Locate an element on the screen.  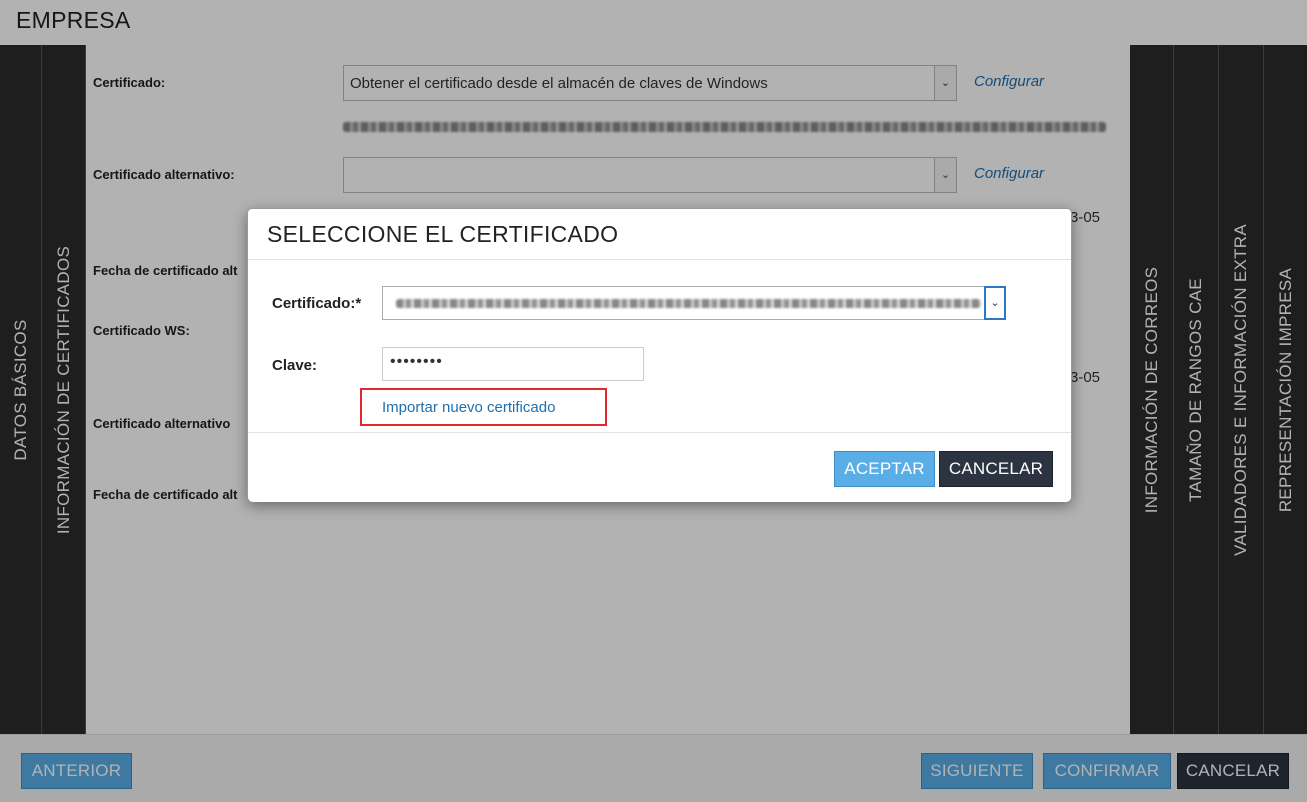
dialog-header: SELECCIONE EL CERTIFICADO is located at coordinates (659, 234).